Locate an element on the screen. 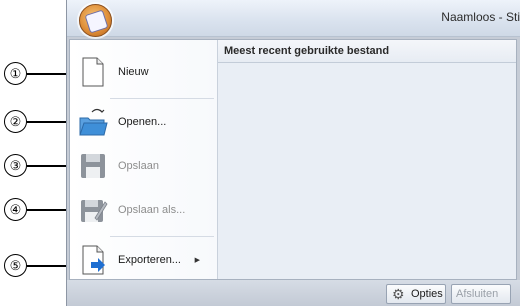  open-folder-icon is located at coordinates (93, 122).